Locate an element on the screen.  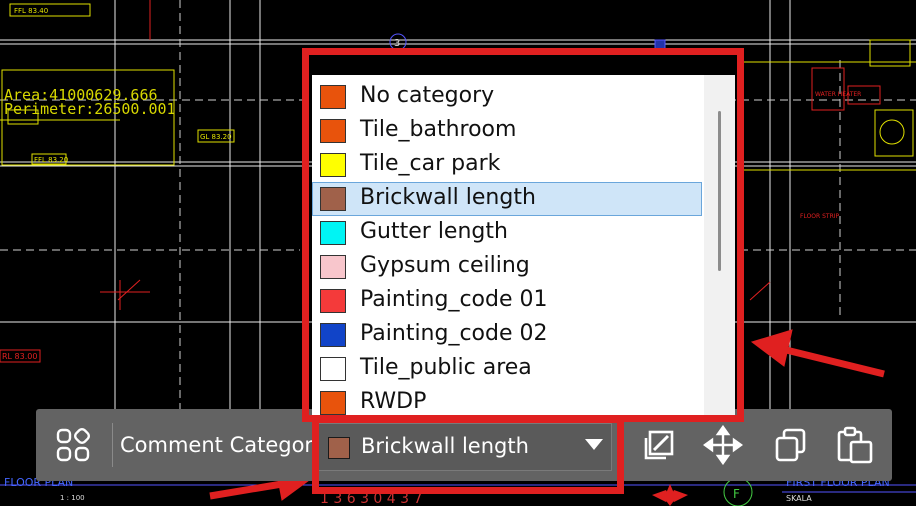
grid-icon is located at coordinates (73, 445).